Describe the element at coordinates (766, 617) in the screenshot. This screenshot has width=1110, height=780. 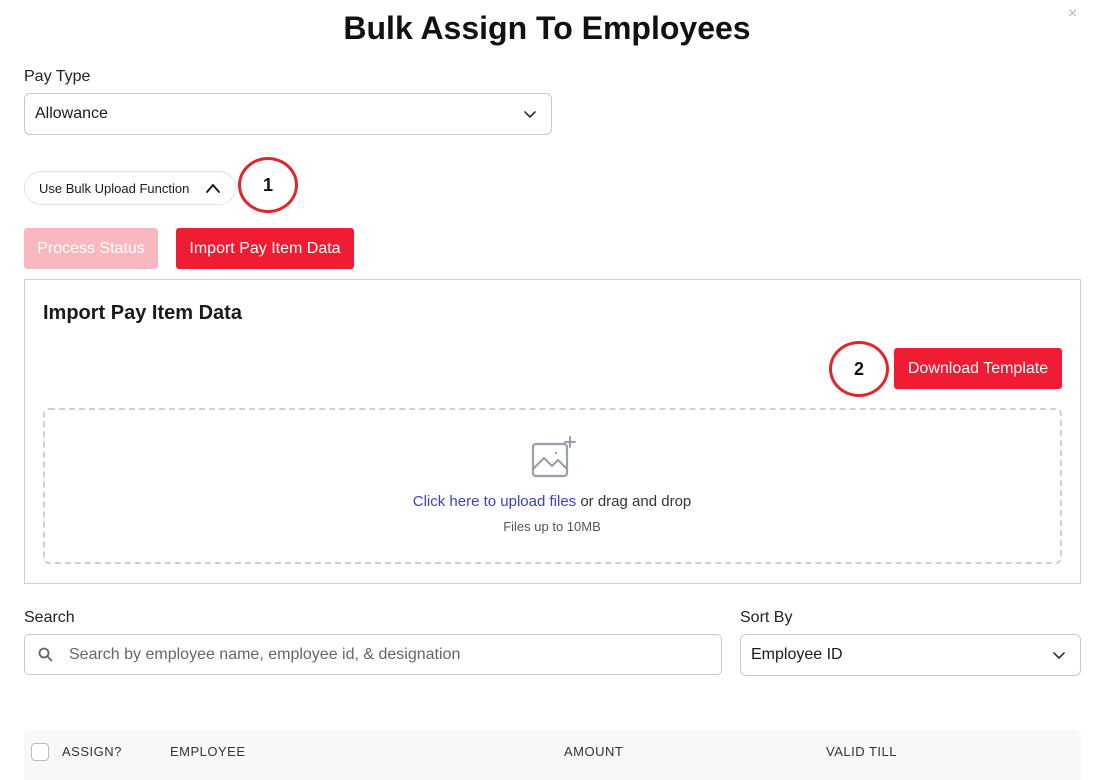
I see `sort-by-label: Sort By` at that location.